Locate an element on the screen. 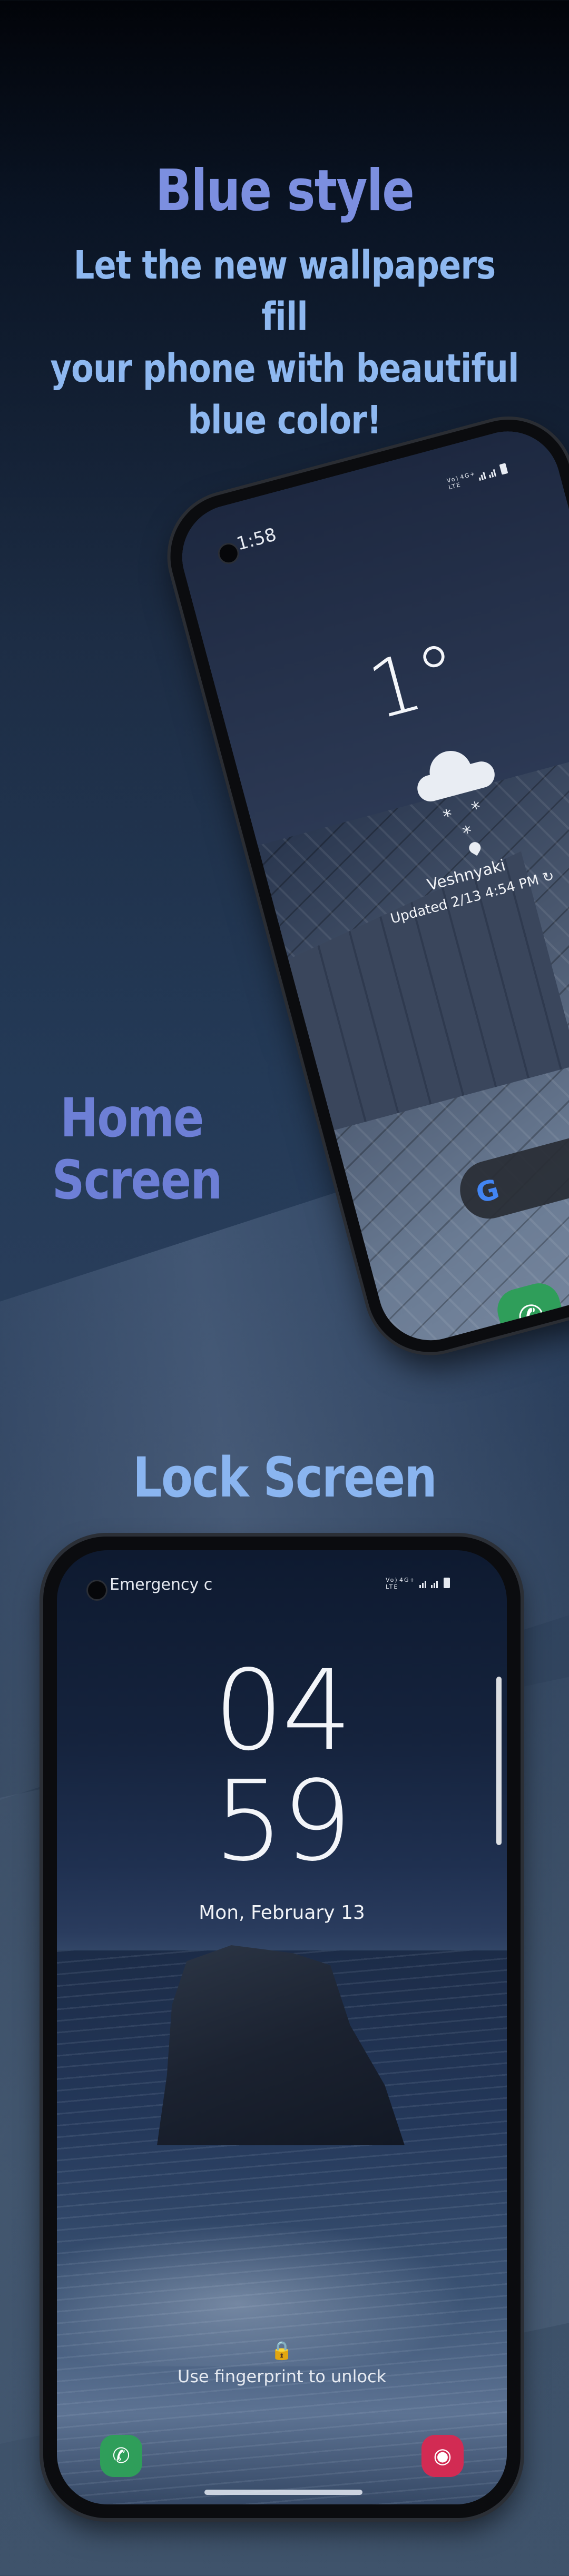 The width and height of the screenshot is (569, 2576). status-bar-icons: Vo) LTE 4G+ is located at coordinates (428, 1584).